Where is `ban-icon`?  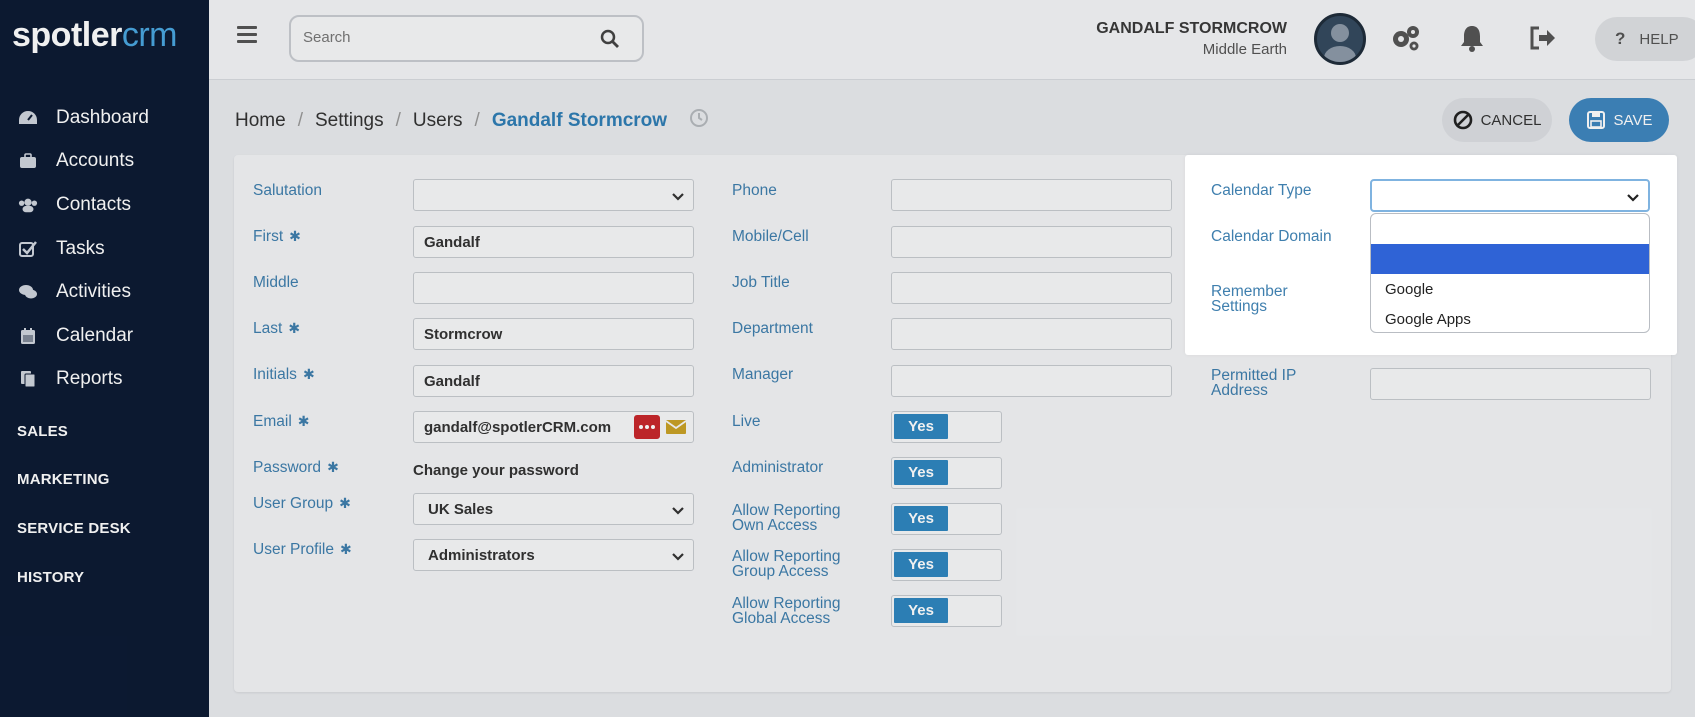 ban-icon is located at coordinates (1462, 120).